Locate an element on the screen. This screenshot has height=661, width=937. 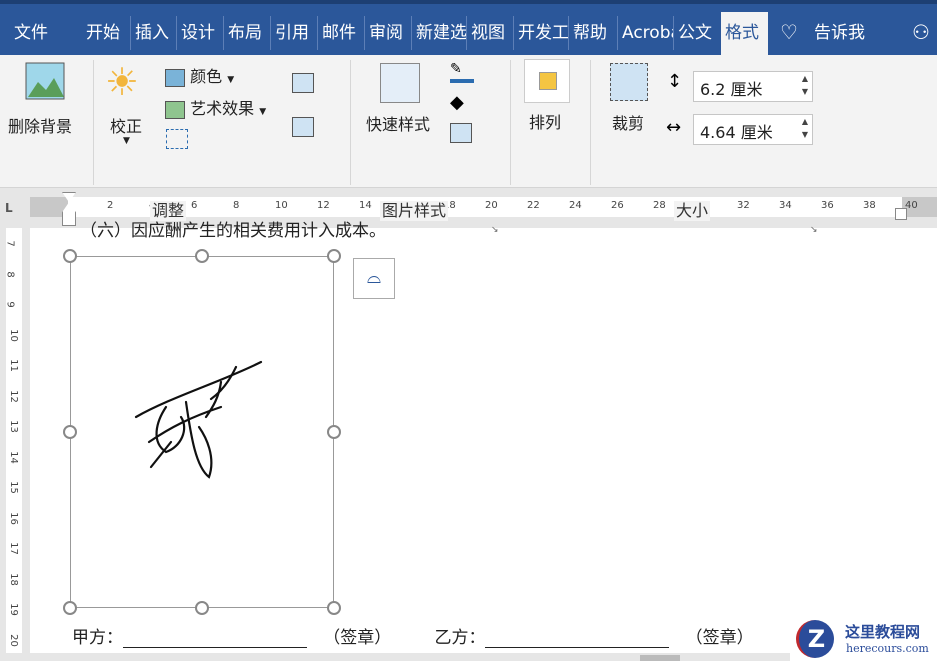
group-size-label: 大小 is located at coordinates (692, 211).